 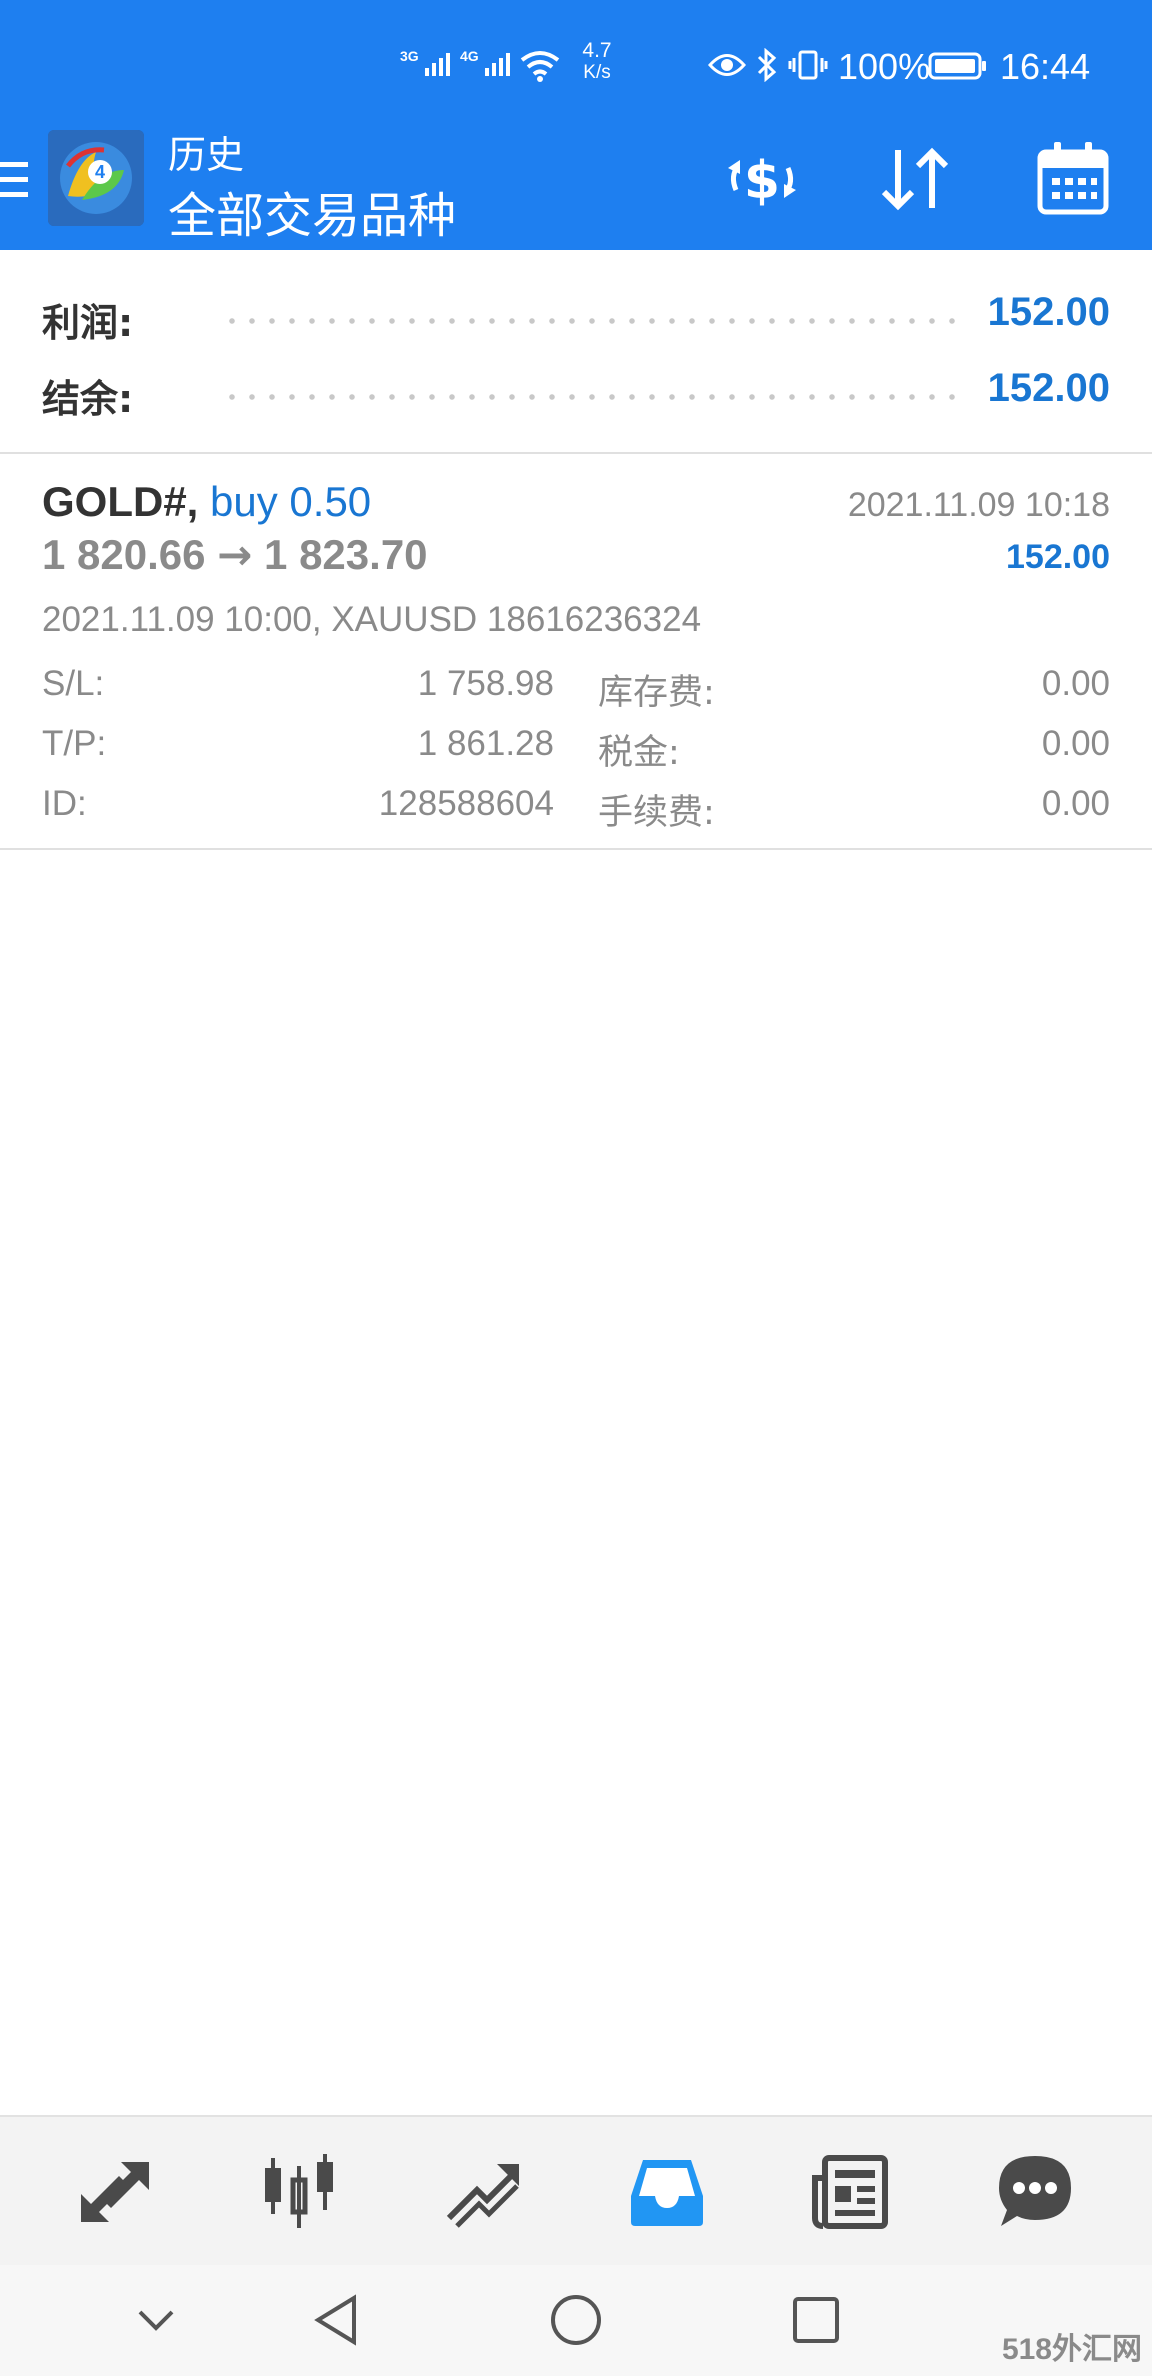 I want to click on news-icon, so click(x=850, y=2192).